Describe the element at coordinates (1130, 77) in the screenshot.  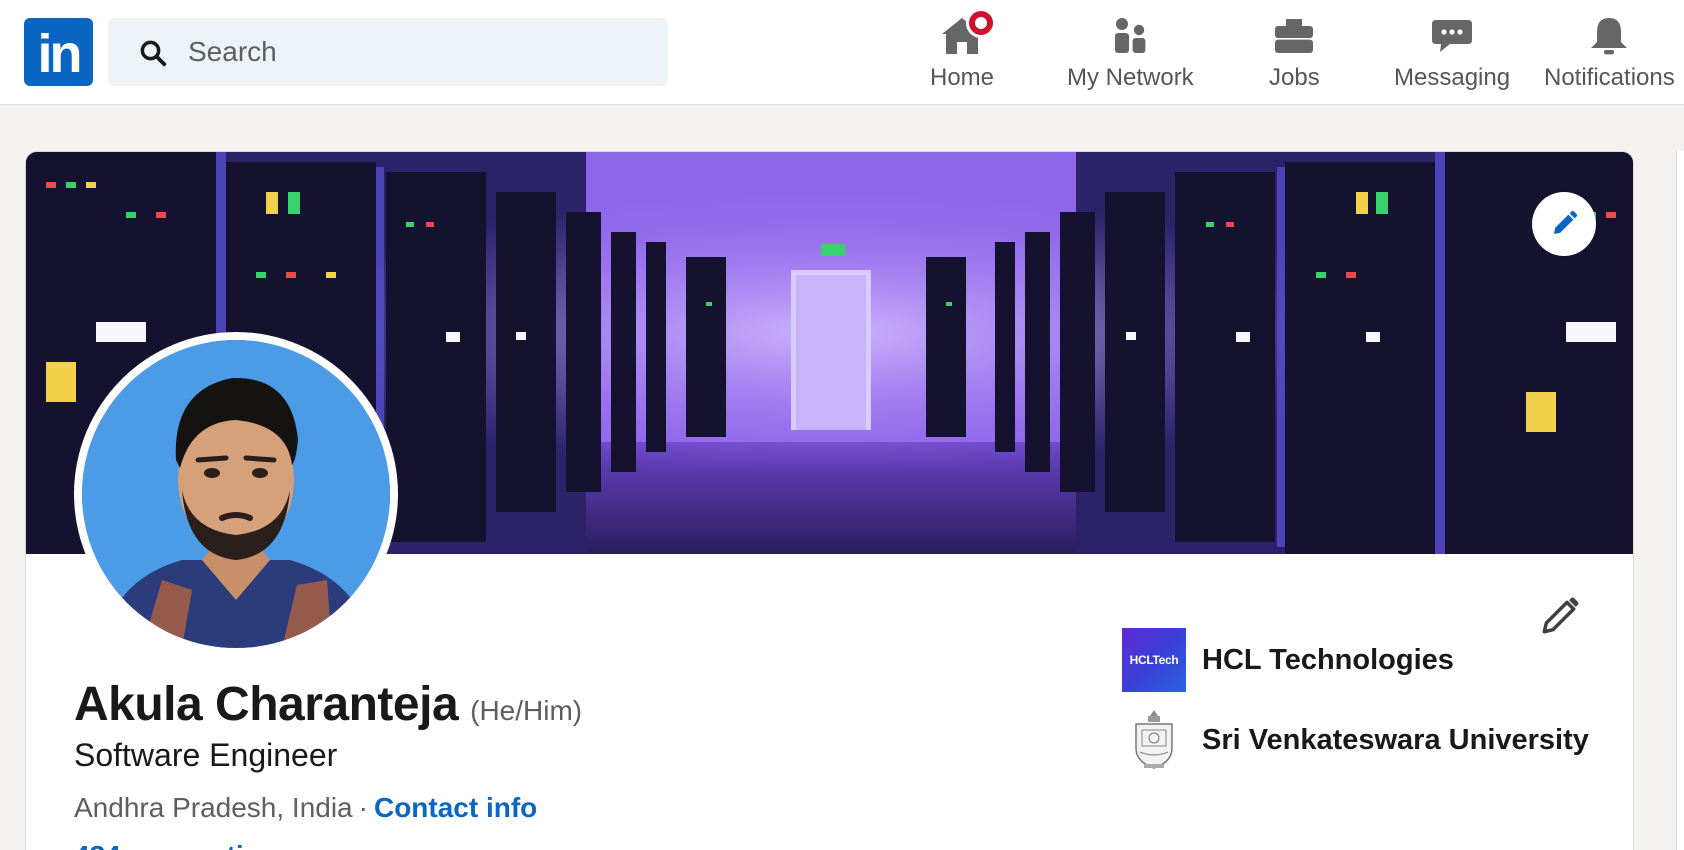
I see `nav-my-network-label: My Network` at that location.